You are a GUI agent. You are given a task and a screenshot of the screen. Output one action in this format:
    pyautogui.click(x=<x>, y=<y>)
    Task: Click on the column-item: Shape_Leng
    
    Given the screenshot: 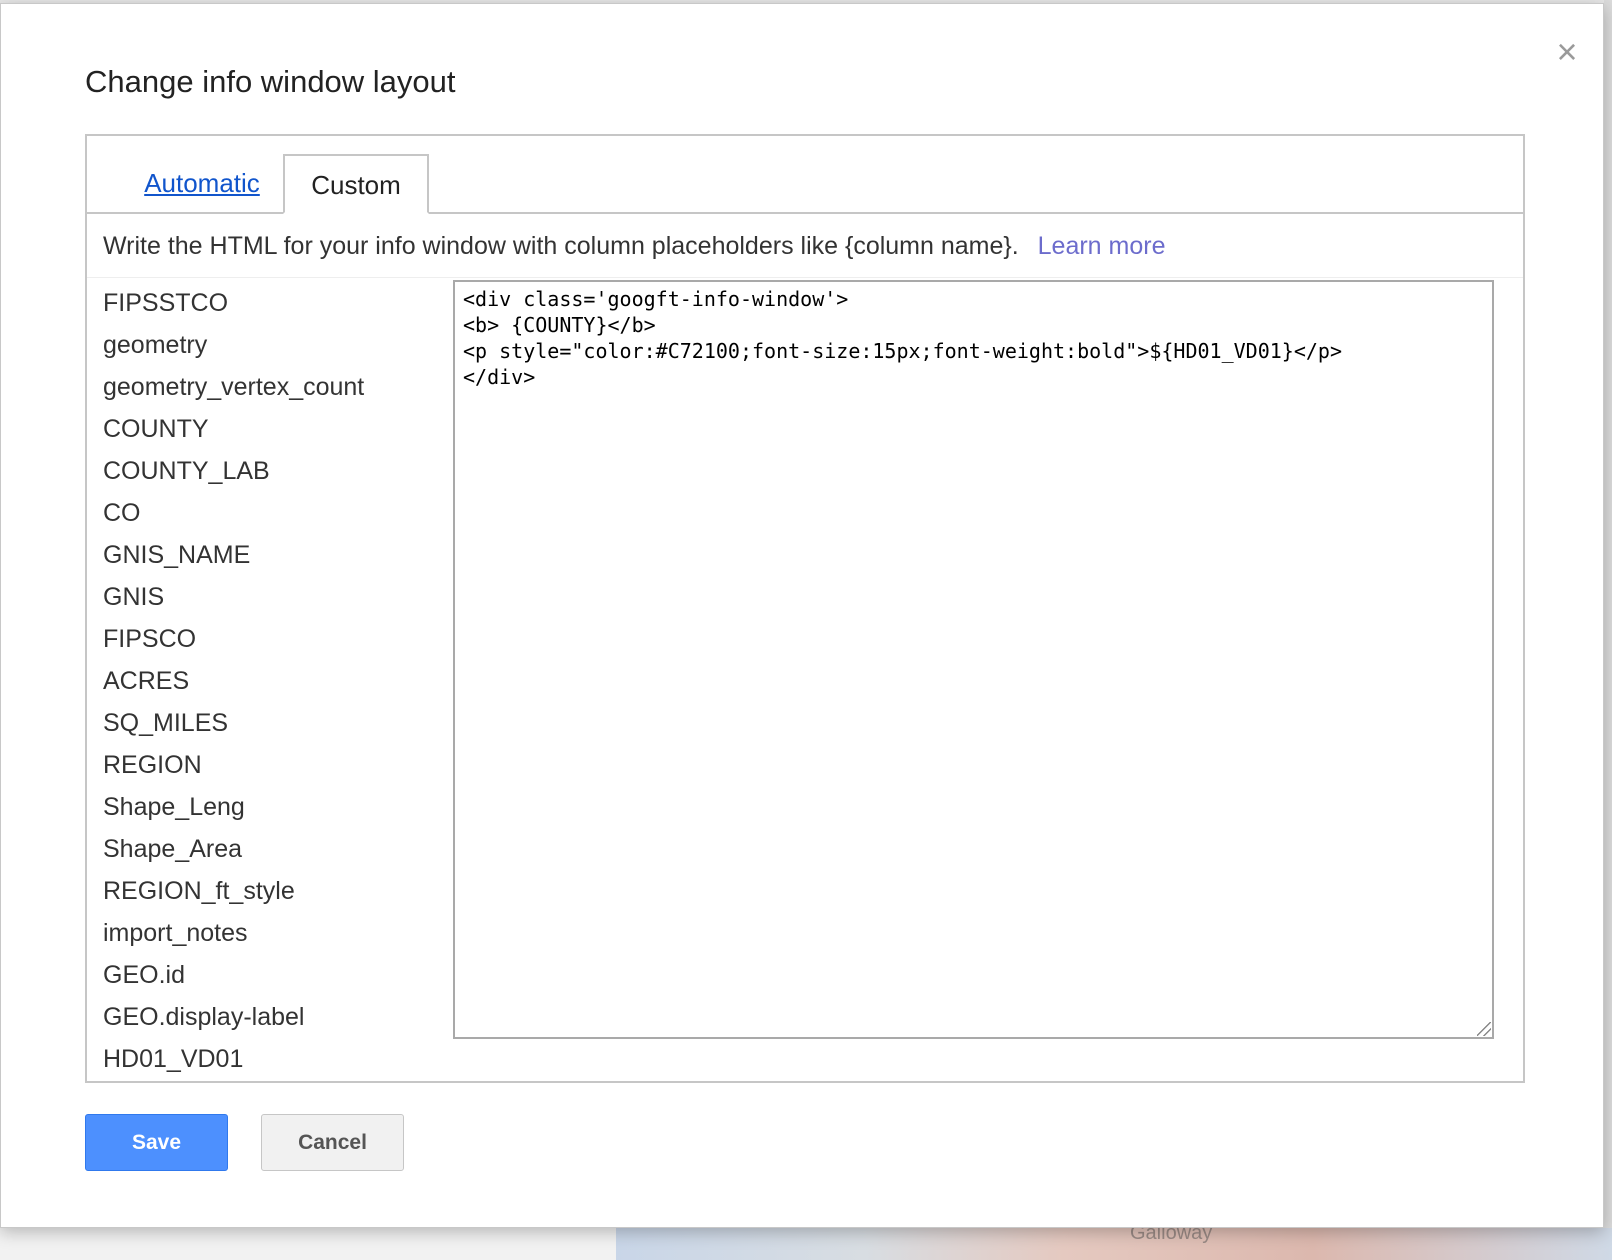 What is the action you would take?
    pyautogui.click(x=273, y=807)
    